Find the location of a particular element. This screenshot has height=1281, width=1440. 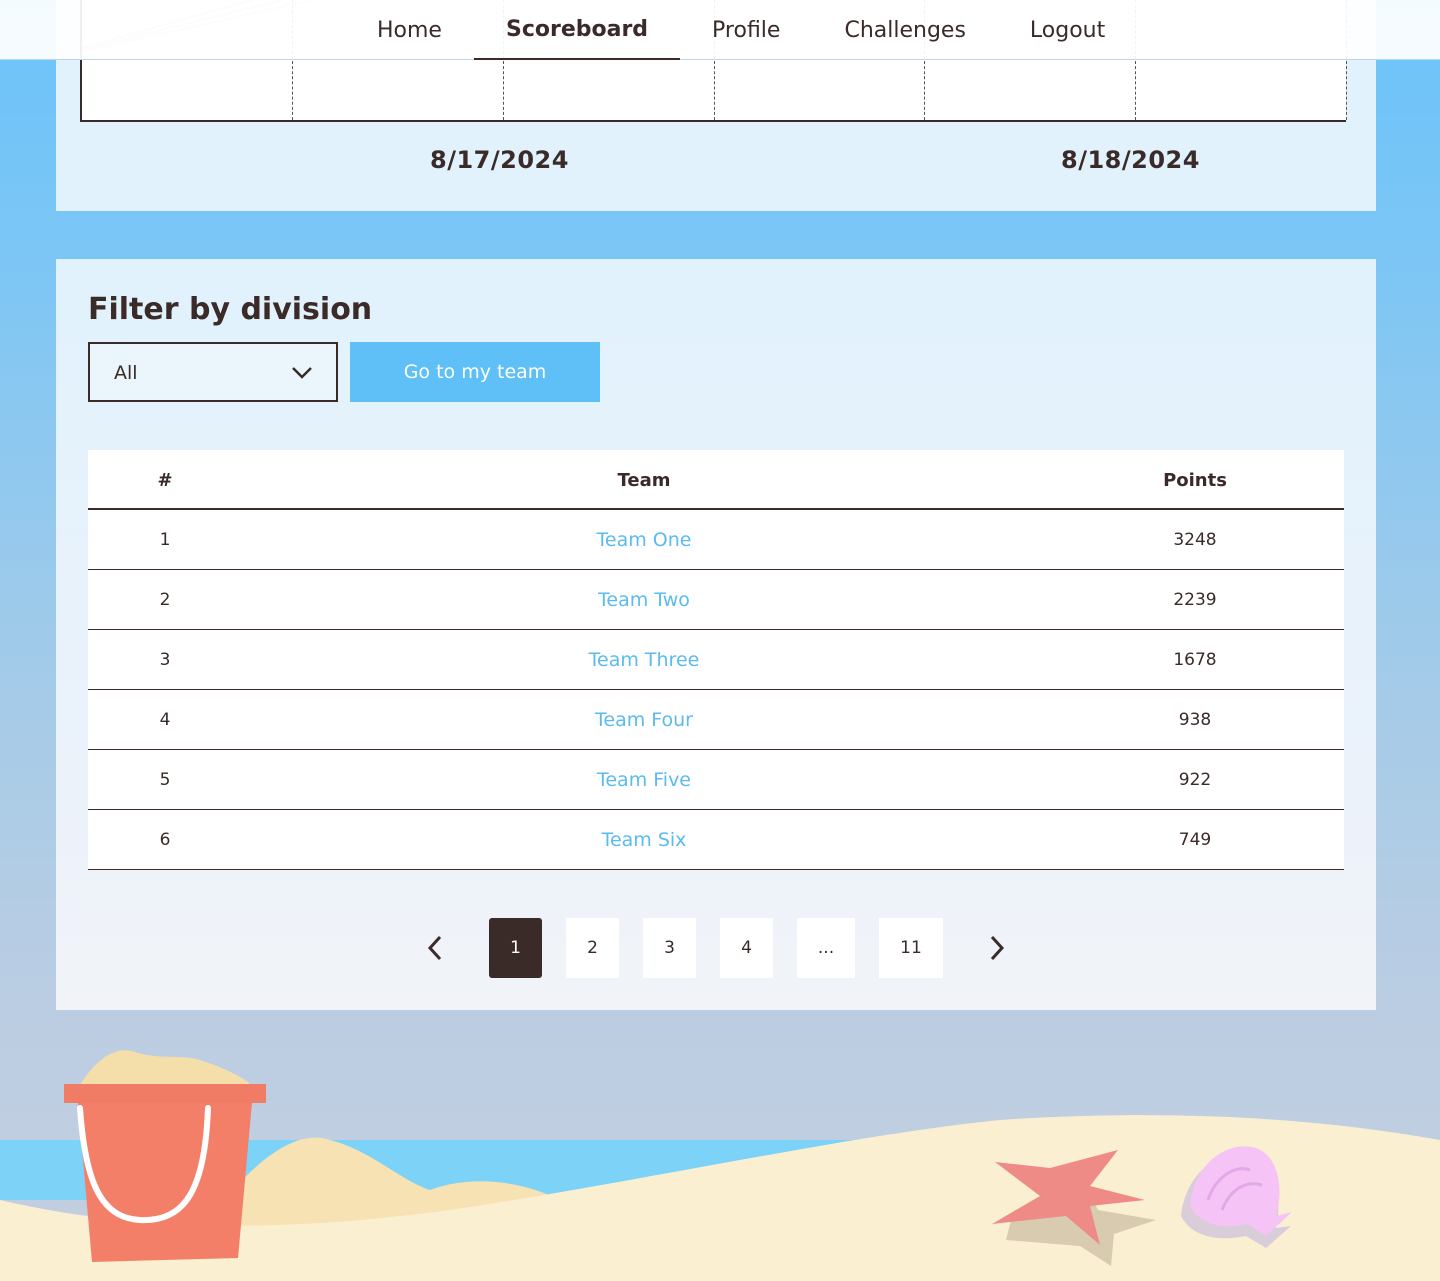

rank-cell: 2 is located at coordinates (165, 600).